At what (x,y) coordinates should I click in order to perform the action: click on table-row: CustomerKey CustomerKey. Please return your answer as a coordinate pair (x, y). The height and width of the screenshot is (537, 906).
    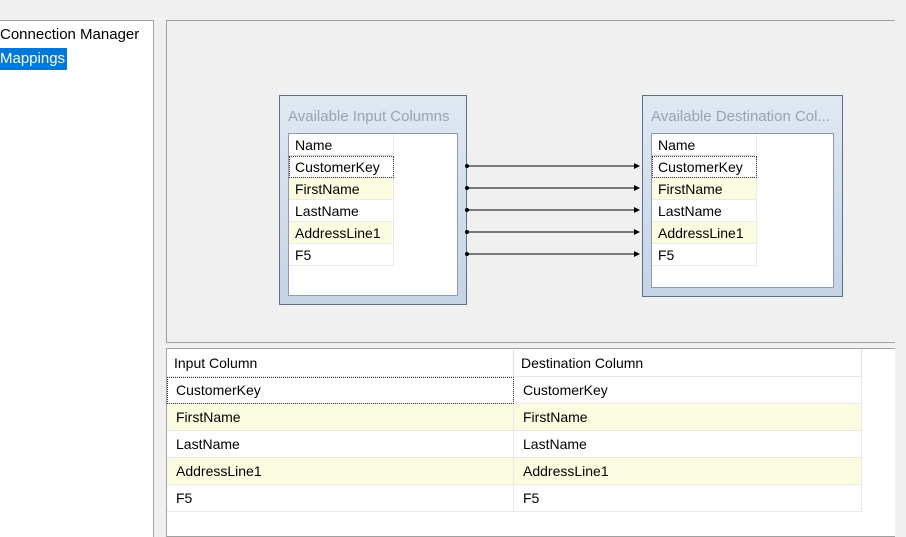
    Looking at the image, I should click on (514, 390).